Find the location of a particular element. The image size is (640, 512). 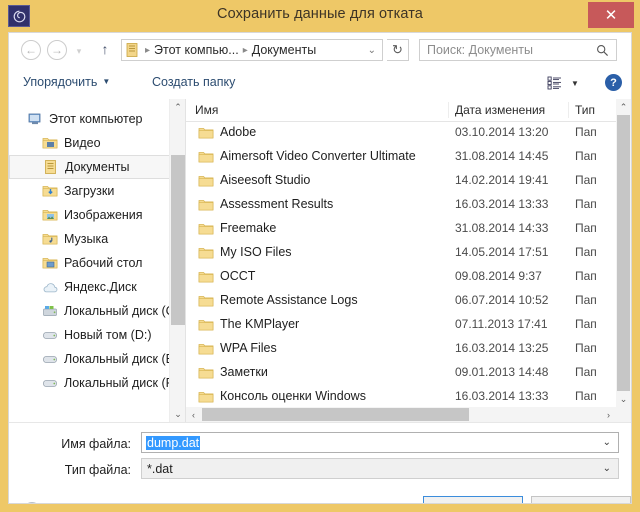

address-bar: ▸ Этот компью... ▸ Документы ⌄ is located at coordinates (252, 50).